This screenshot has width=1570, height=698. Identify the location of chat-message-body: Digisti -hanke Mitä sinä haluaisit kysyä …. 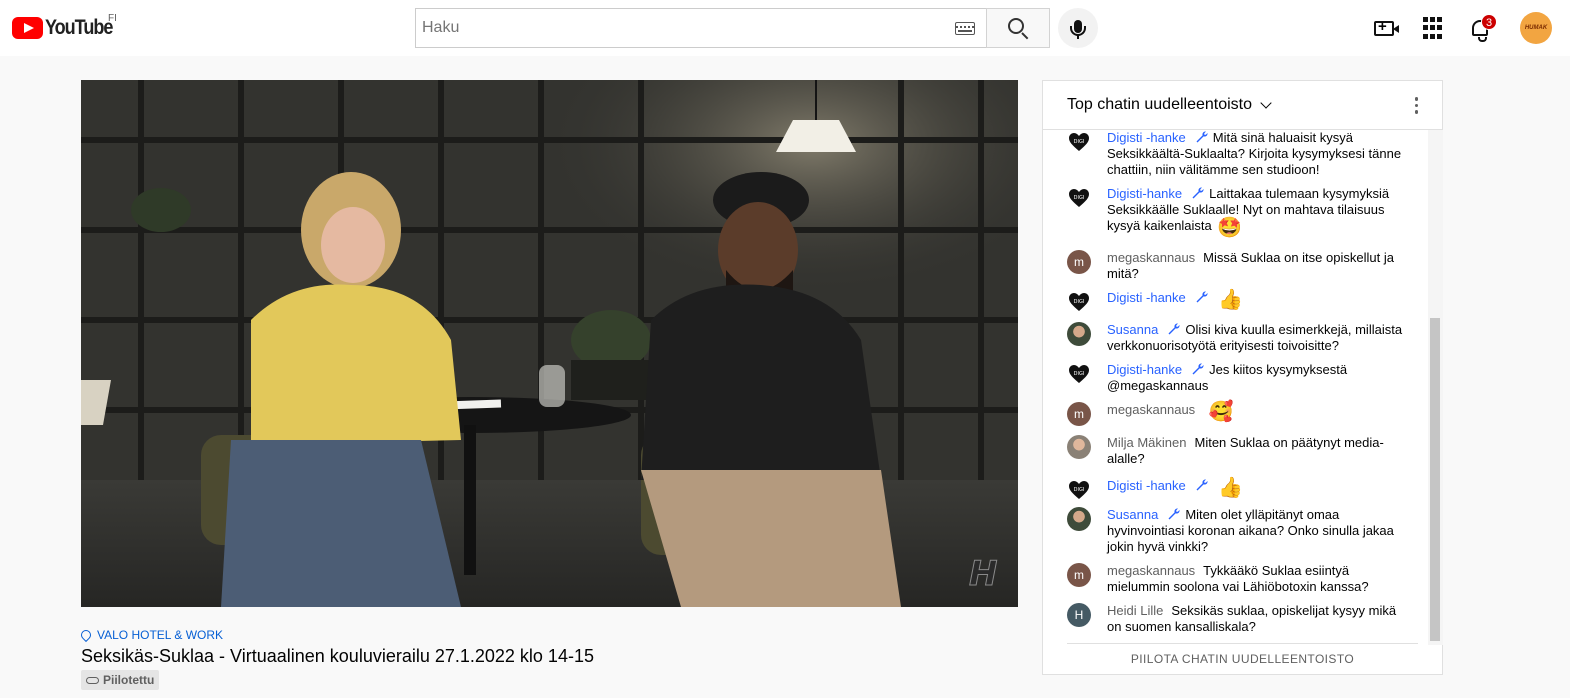
(1257, 154).